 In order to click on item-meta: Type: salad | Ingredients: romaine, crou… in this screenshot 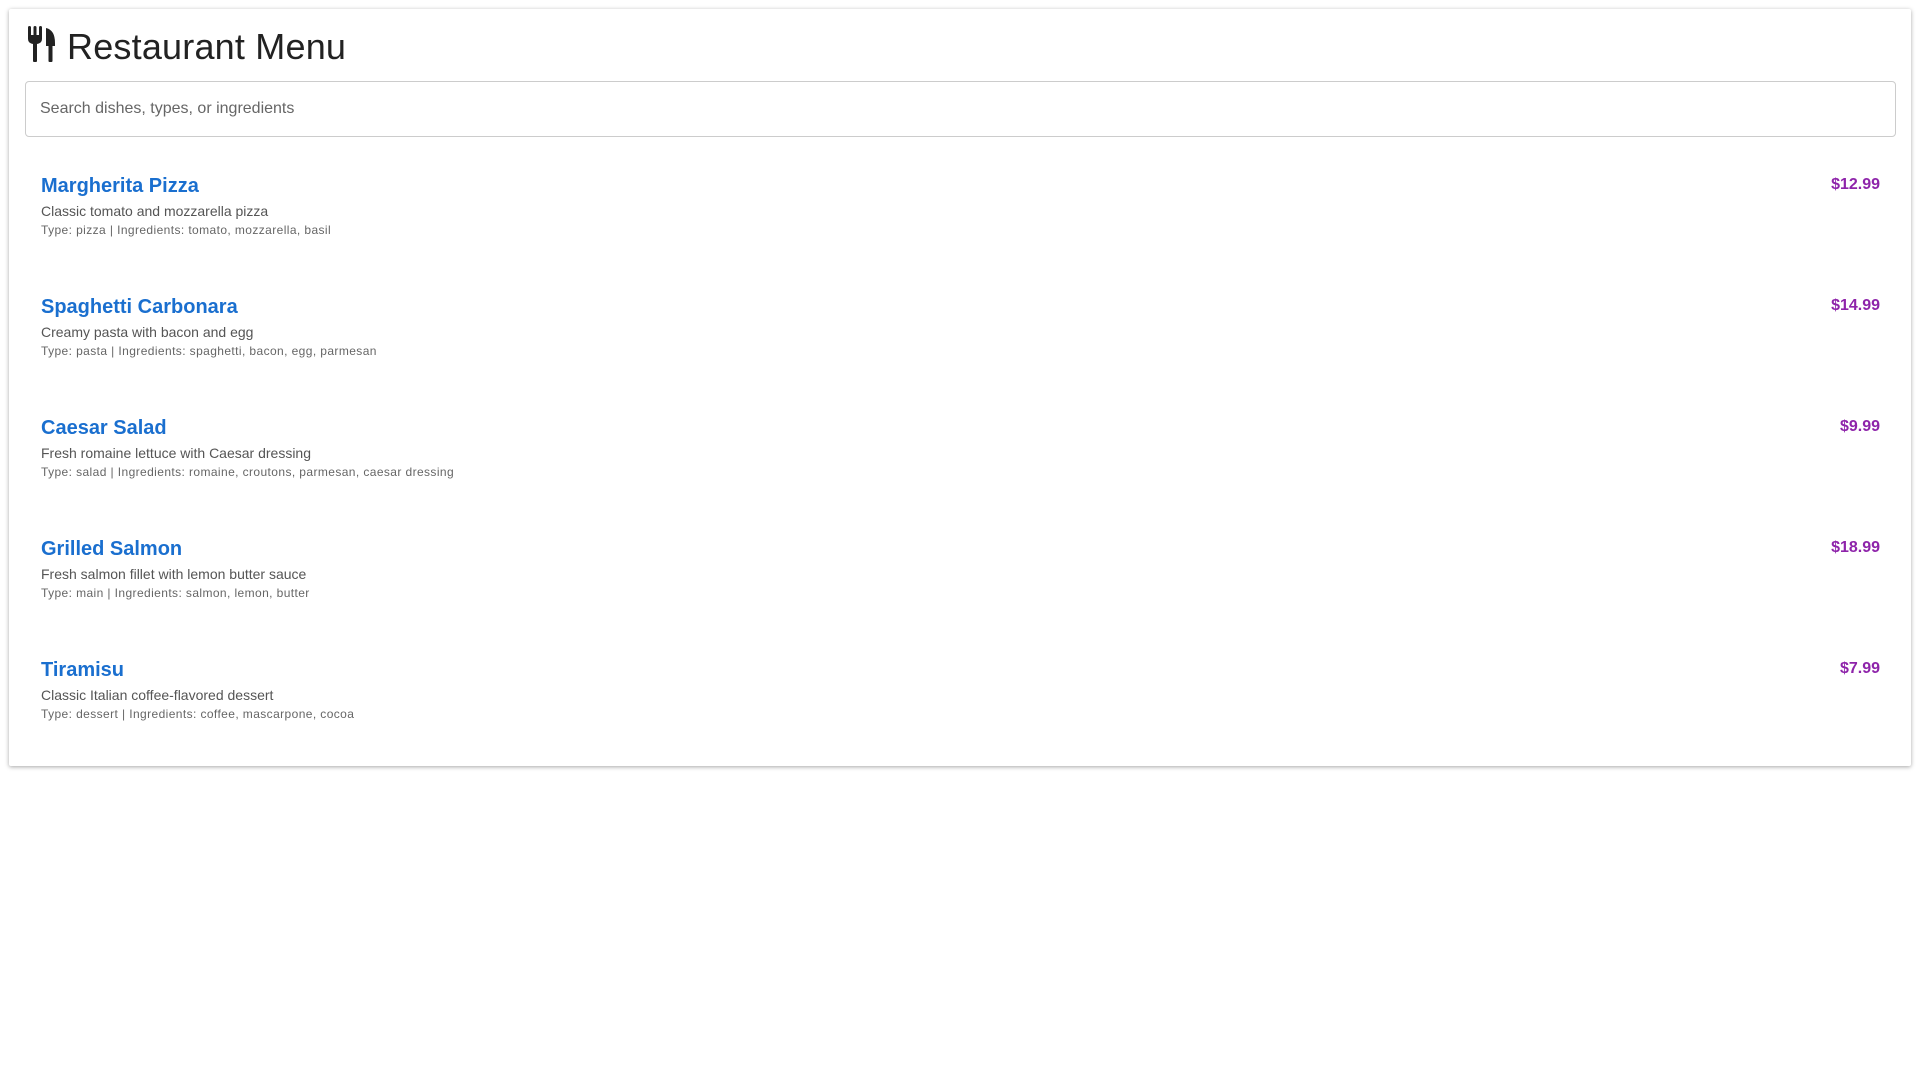, I will do `click(248, 472)`.